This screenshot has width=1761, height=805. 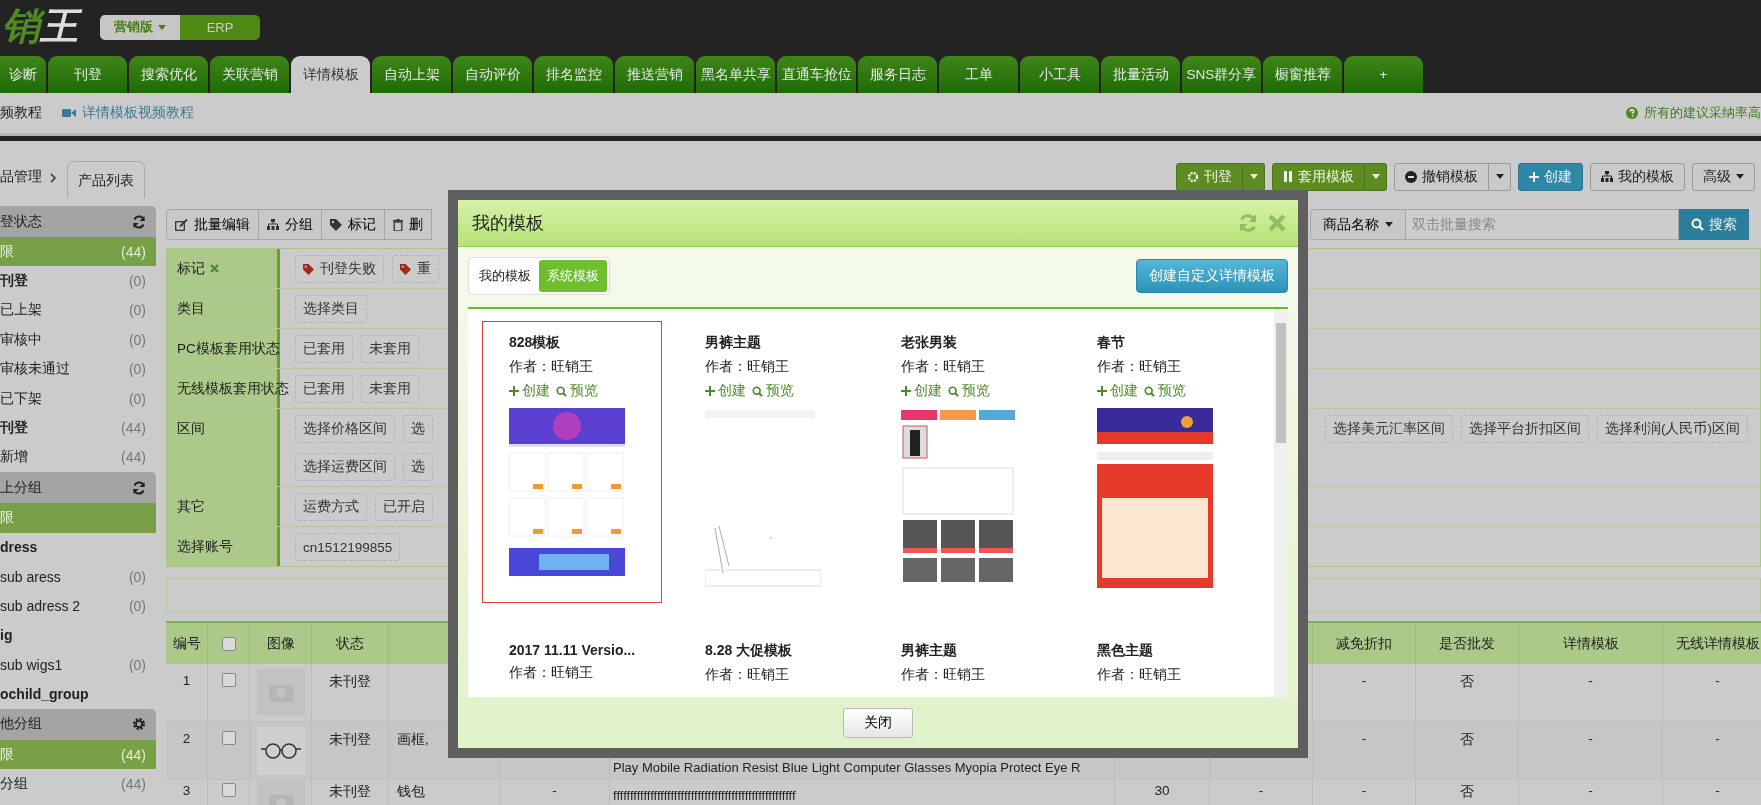 What do you see at coordinates (492, 74) in the screenshot?
I see `nav-tab: 自动评价` at bounding box center [492, 74].